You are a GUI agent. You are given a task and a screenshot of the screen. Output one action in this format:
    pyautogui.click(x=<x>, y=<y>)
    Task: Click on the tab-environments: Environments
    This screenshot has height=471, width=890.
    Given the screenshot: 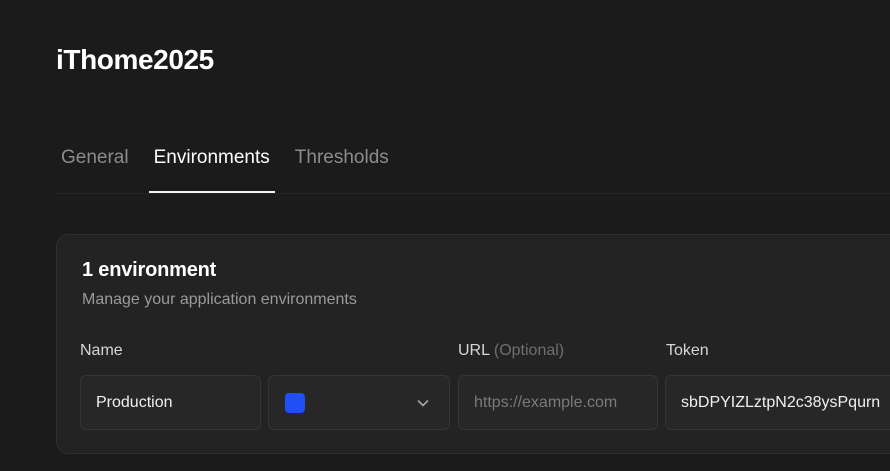 What is the action you would take?
    pyautogui.click(x=211, y=160)
    